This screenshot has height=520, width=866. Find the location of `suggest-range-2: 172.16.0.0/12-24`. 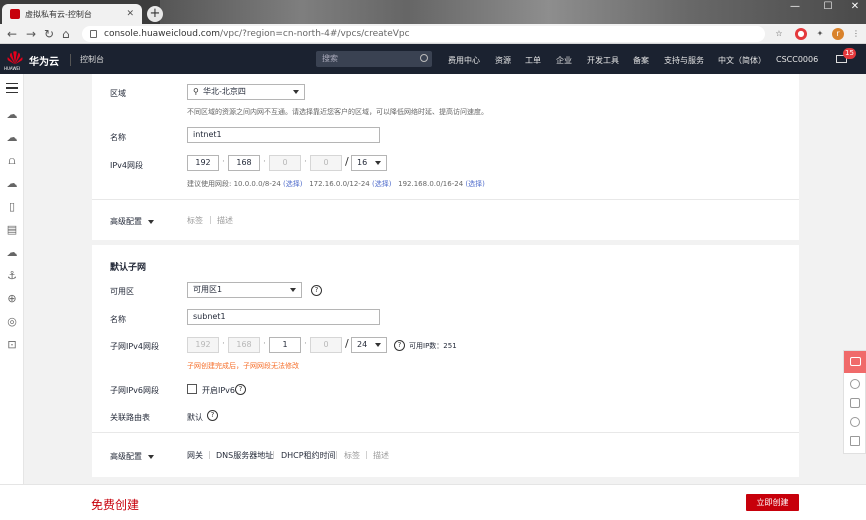

suggest-range-2: 172.16.0.0/12-24 is located at coordinates (339, 184).